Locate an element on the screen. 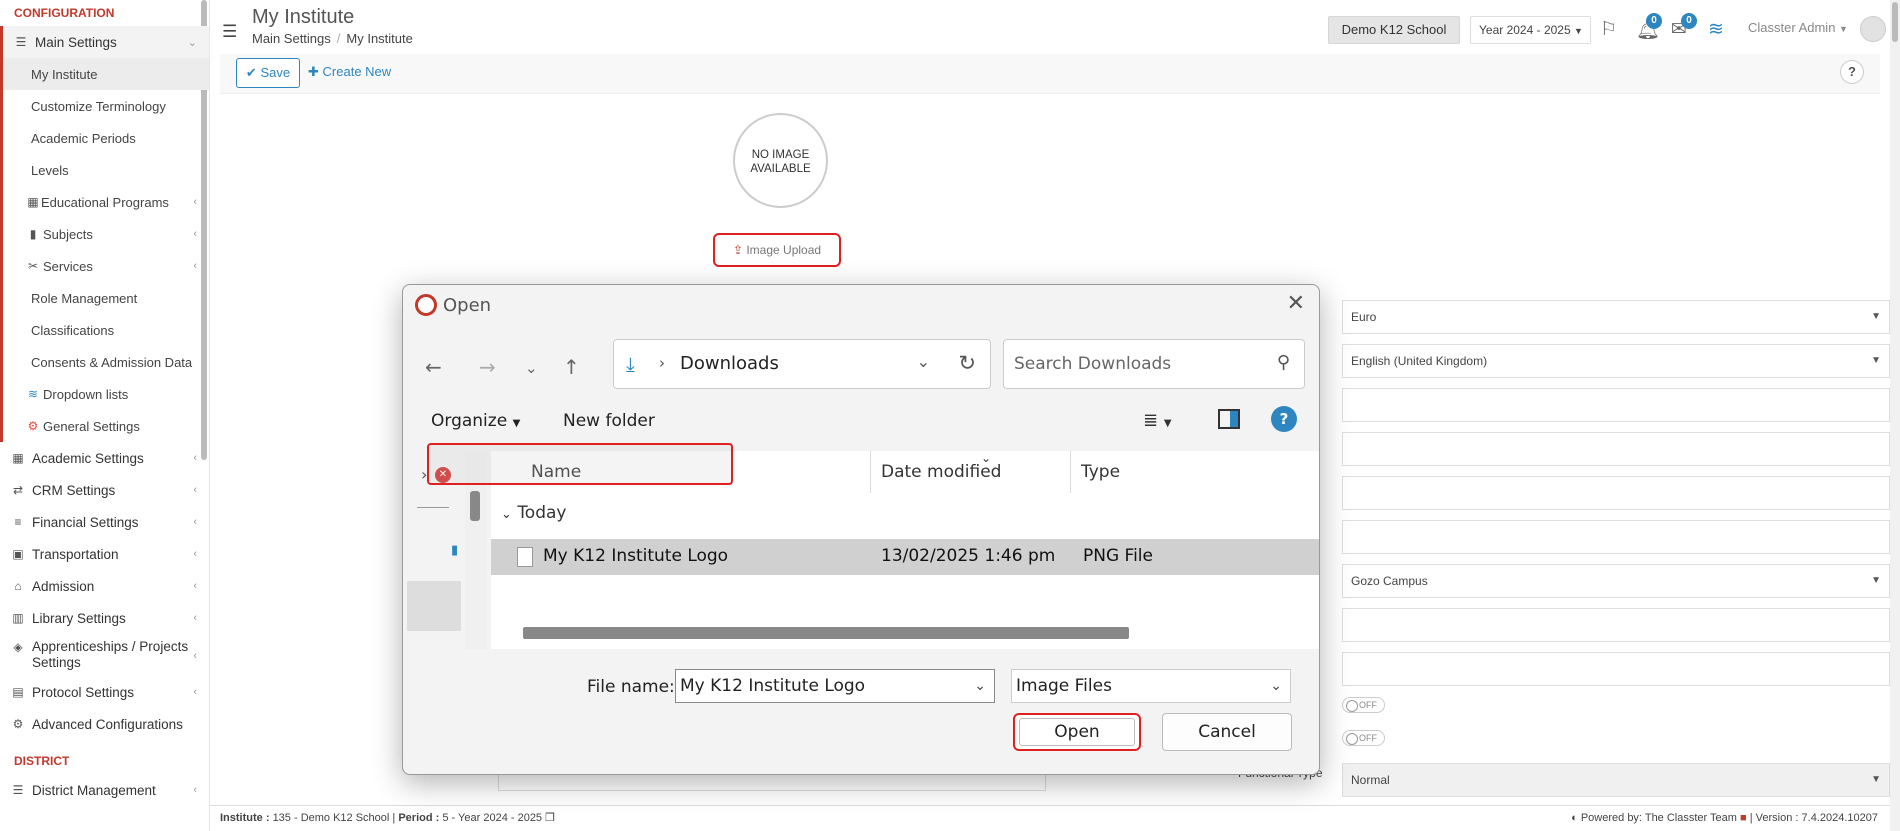 The image size is (1900, 831). breadcrumb-main-settings: Main Settings is located at coordinates (291, 38).